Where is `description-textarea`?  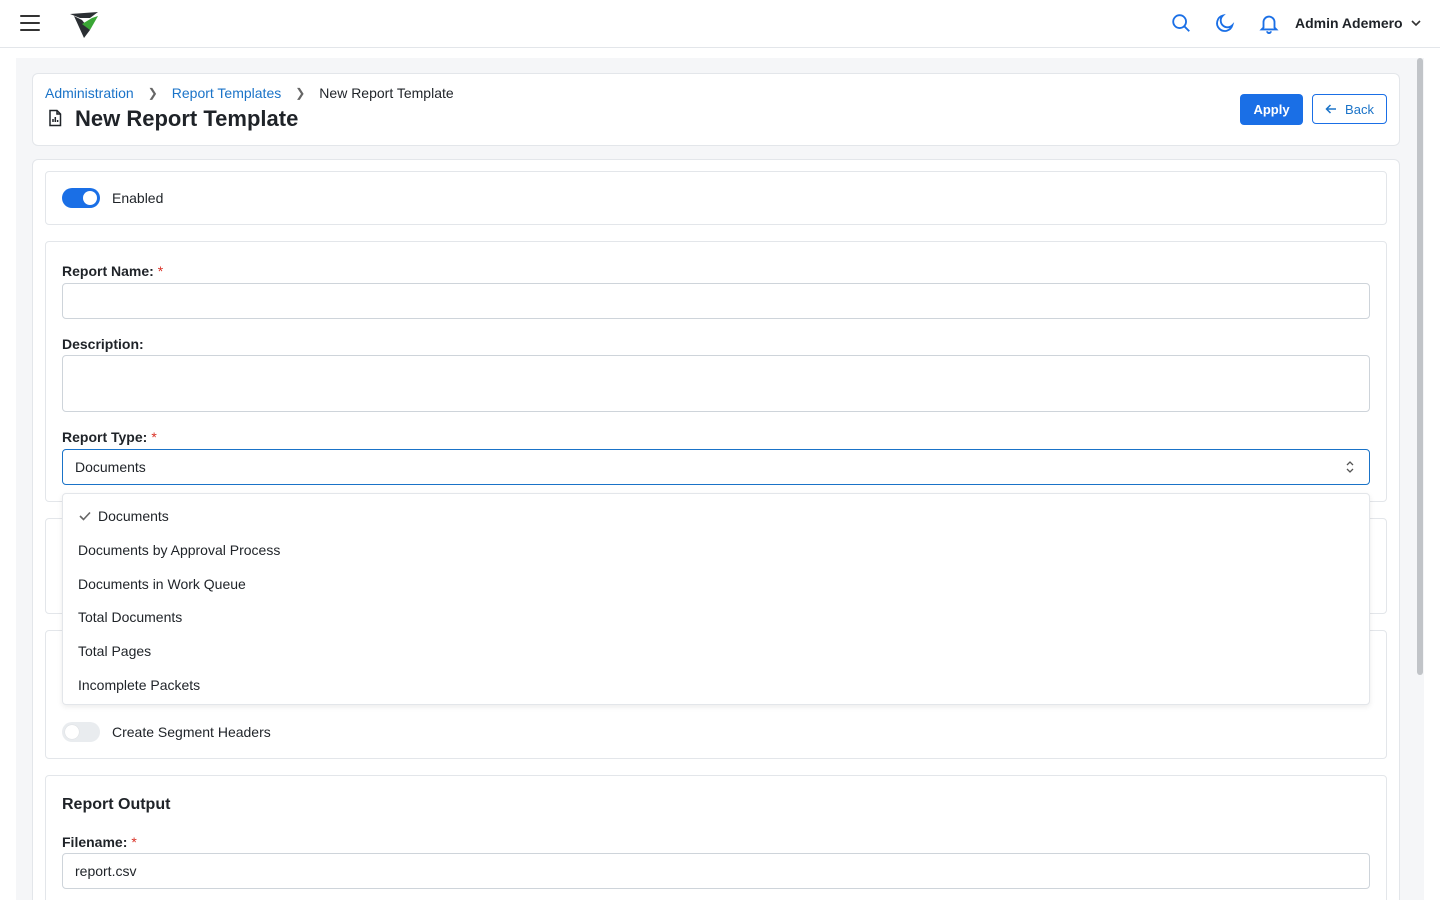
description-textarea is located at coordinates (716, 383).